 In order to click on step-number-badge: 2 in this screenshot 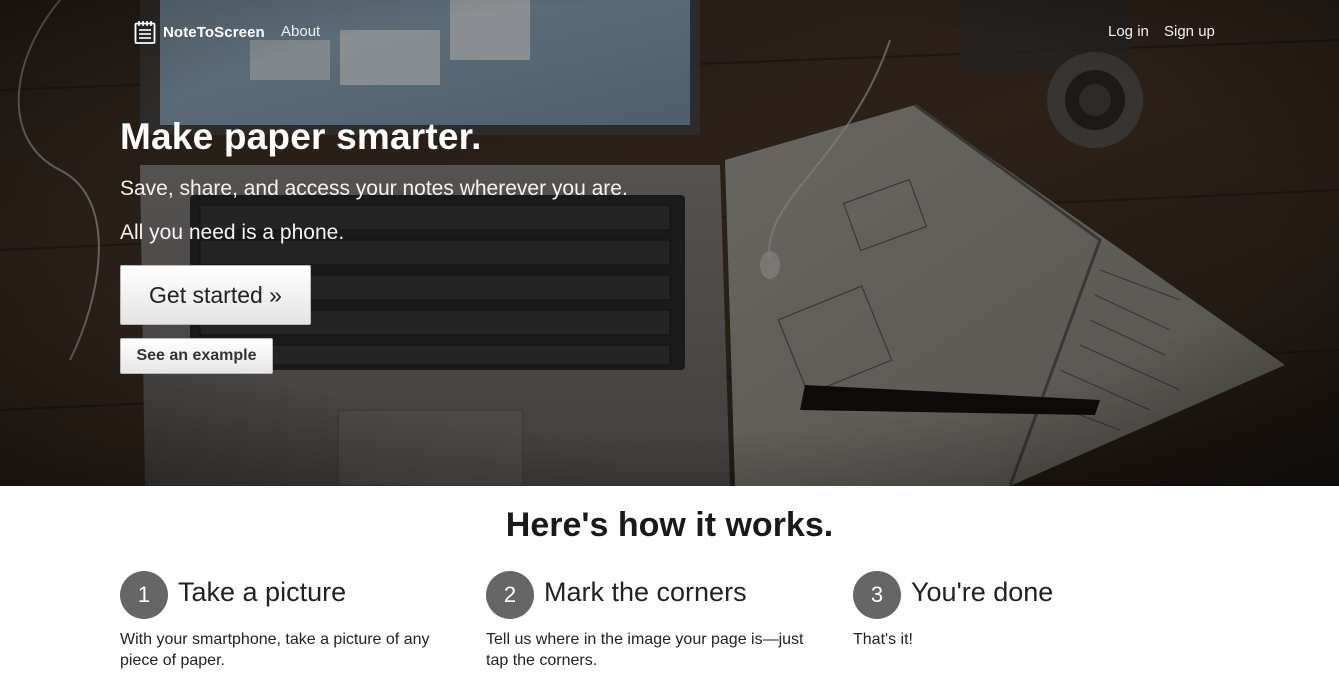, I will do `click(510, 595)`.